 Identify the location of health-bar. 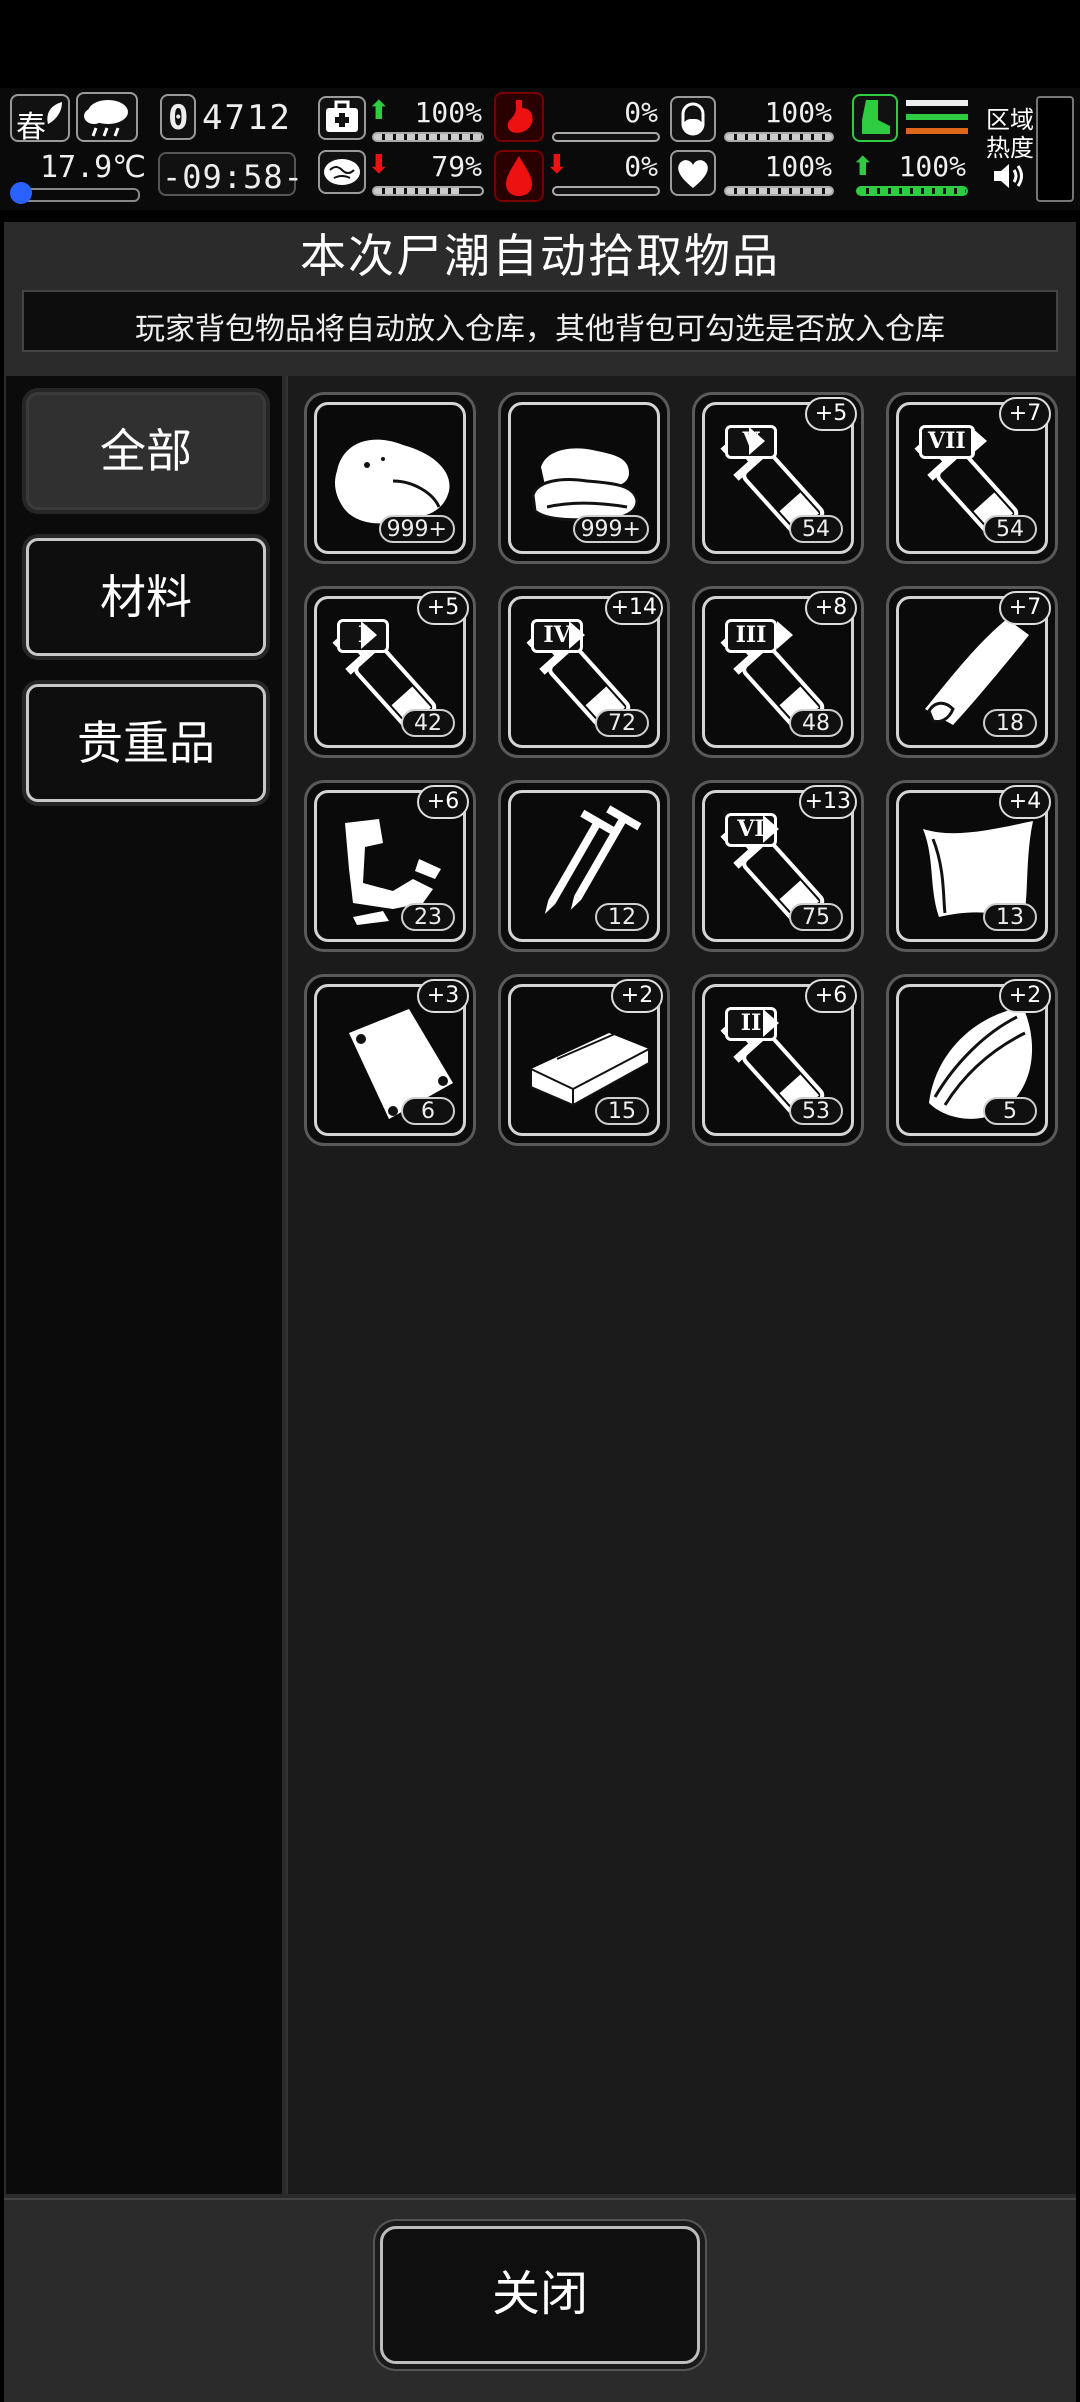
(428, 137).